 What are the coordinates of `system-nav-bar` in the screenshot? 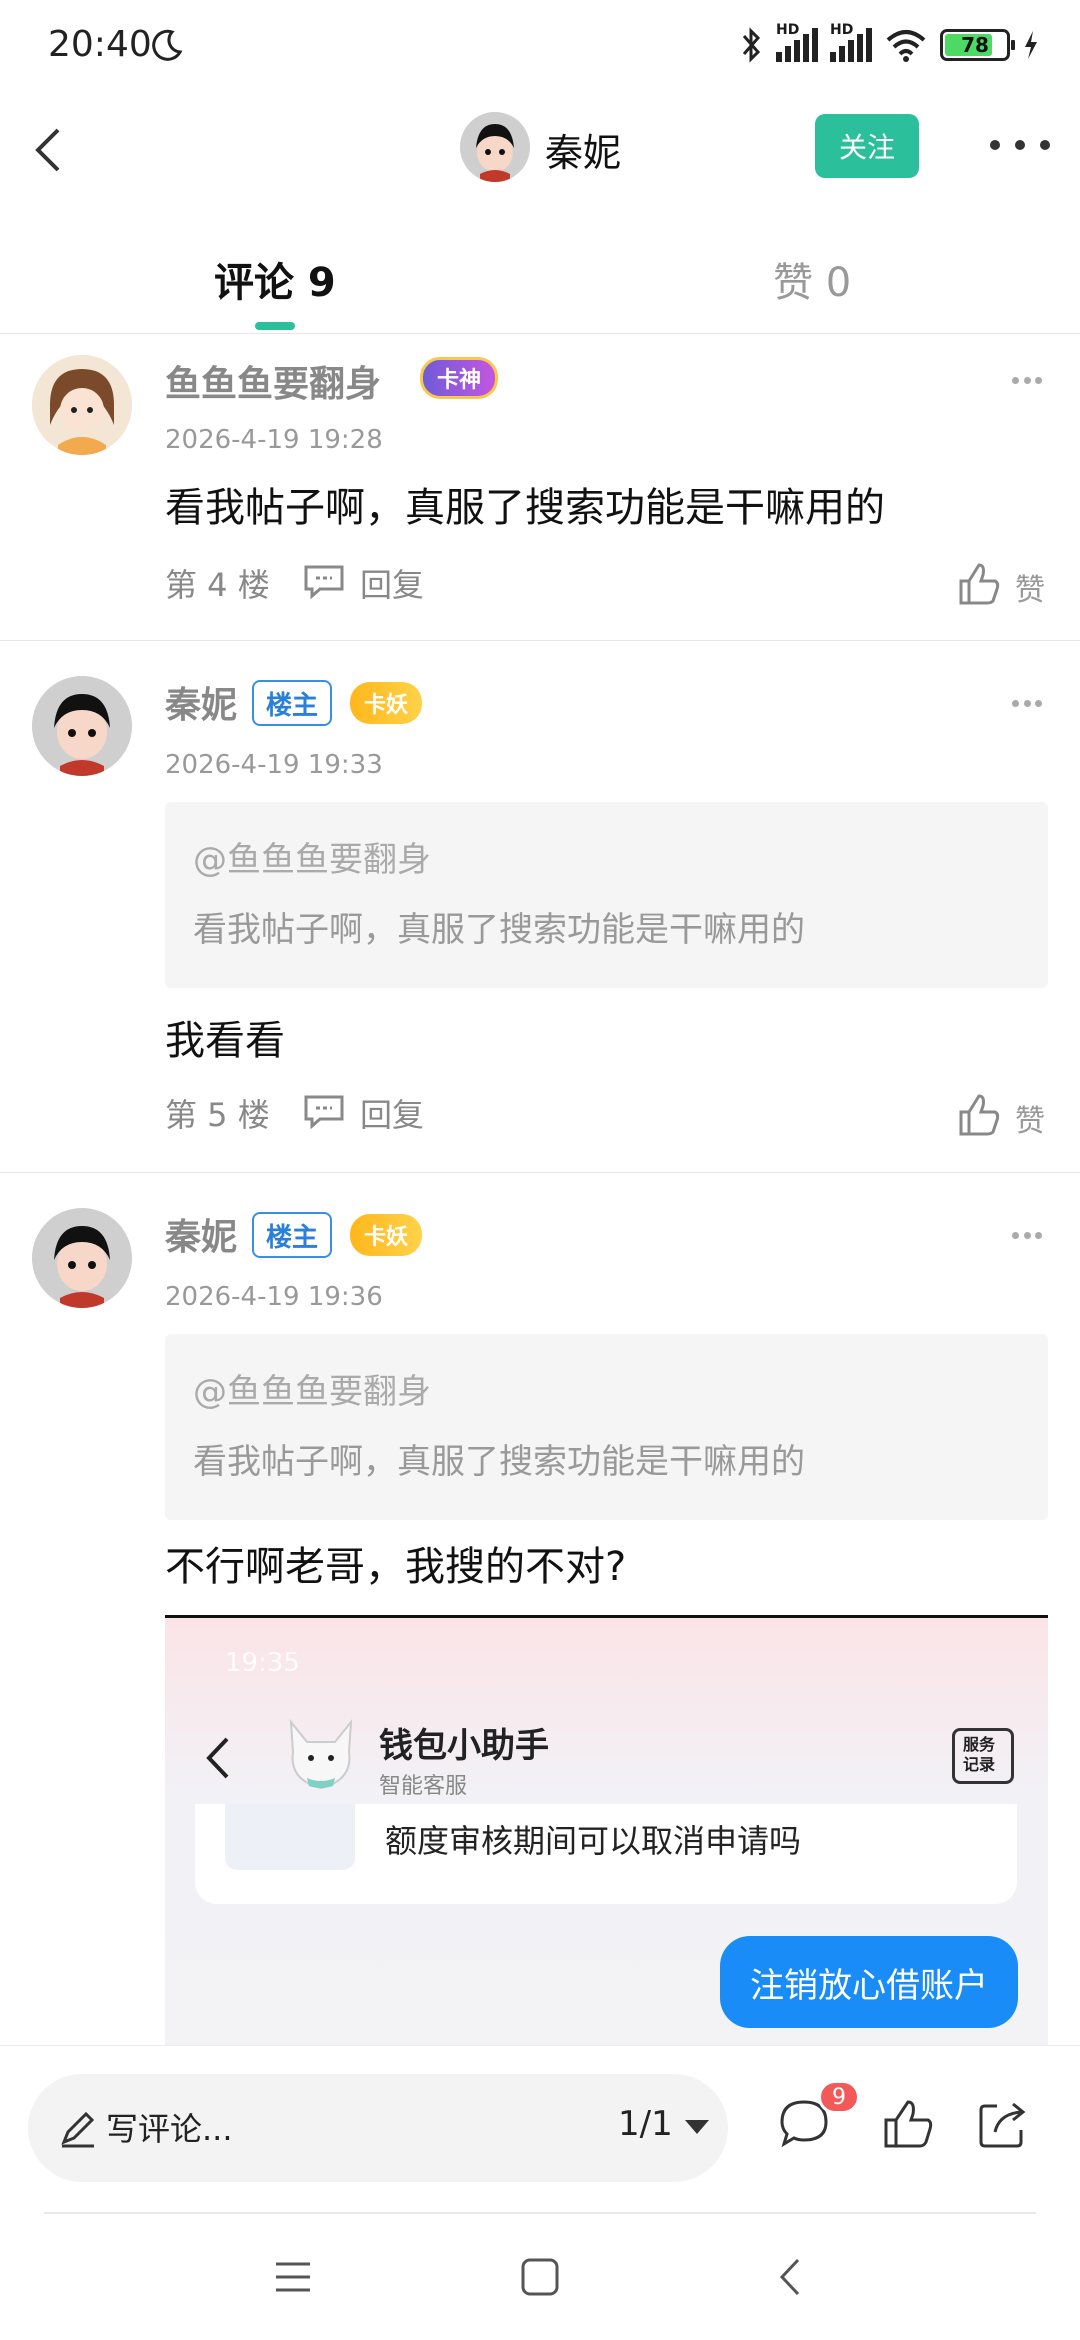 It's located at (540, 2277).